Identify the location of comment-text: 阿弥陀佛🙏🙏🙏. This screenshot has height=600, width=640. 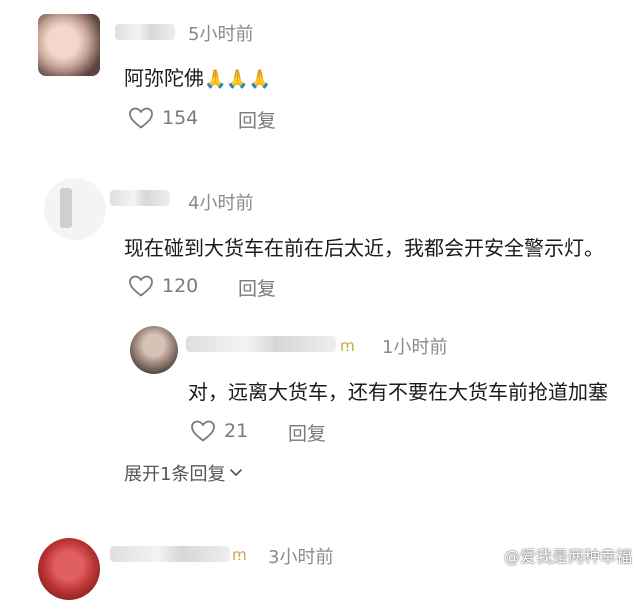
(197, 76).